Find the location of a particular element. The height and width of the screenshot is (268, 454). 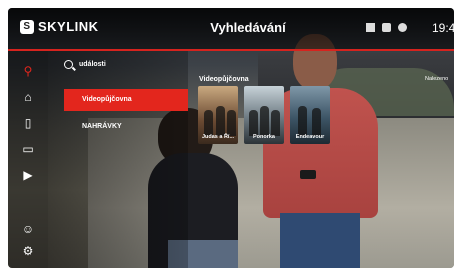

clock: 19:4 is located at coordinates (443, 28).